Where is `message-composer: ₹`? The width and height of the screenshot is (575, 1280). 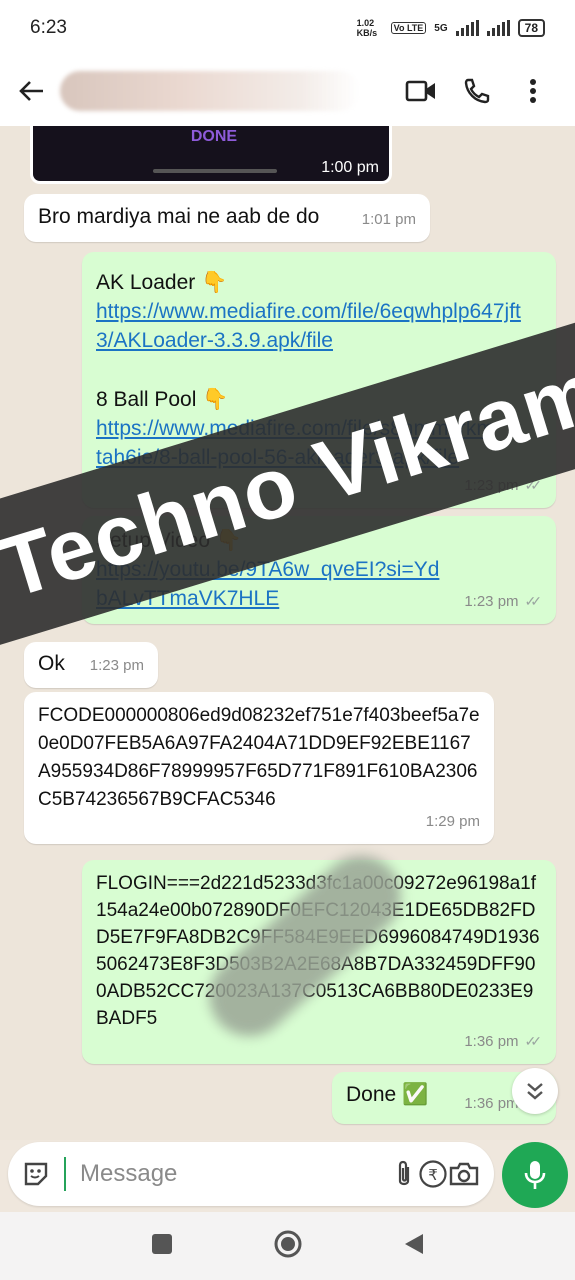 message-composer: ₹ is located at coordinates (251, 1174).